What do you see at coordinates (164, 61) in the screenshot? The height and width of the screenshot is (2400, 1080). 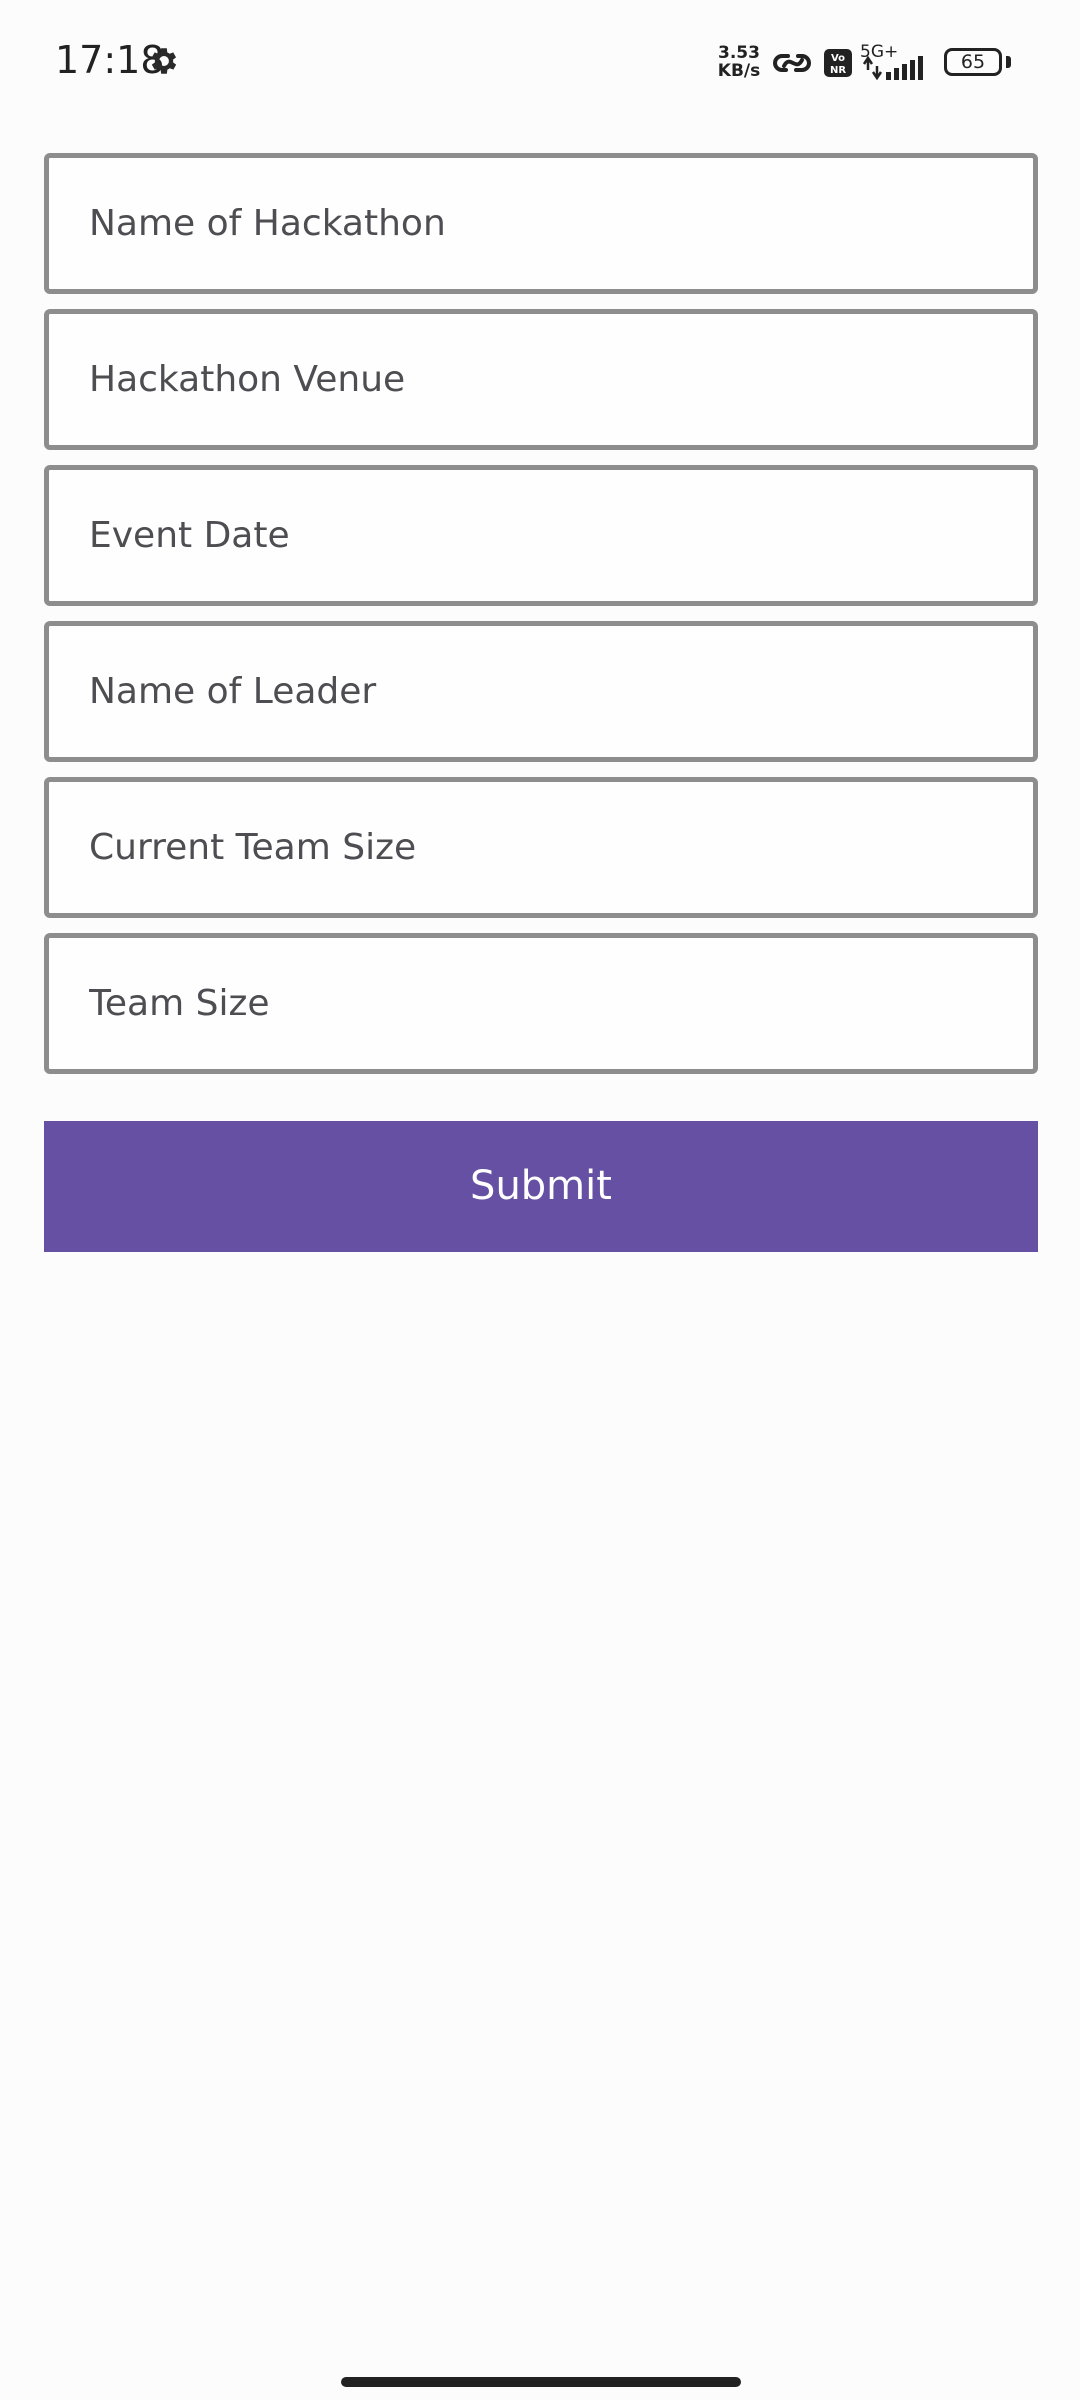 I see `gear-icon` at bounding box center [164, 61].